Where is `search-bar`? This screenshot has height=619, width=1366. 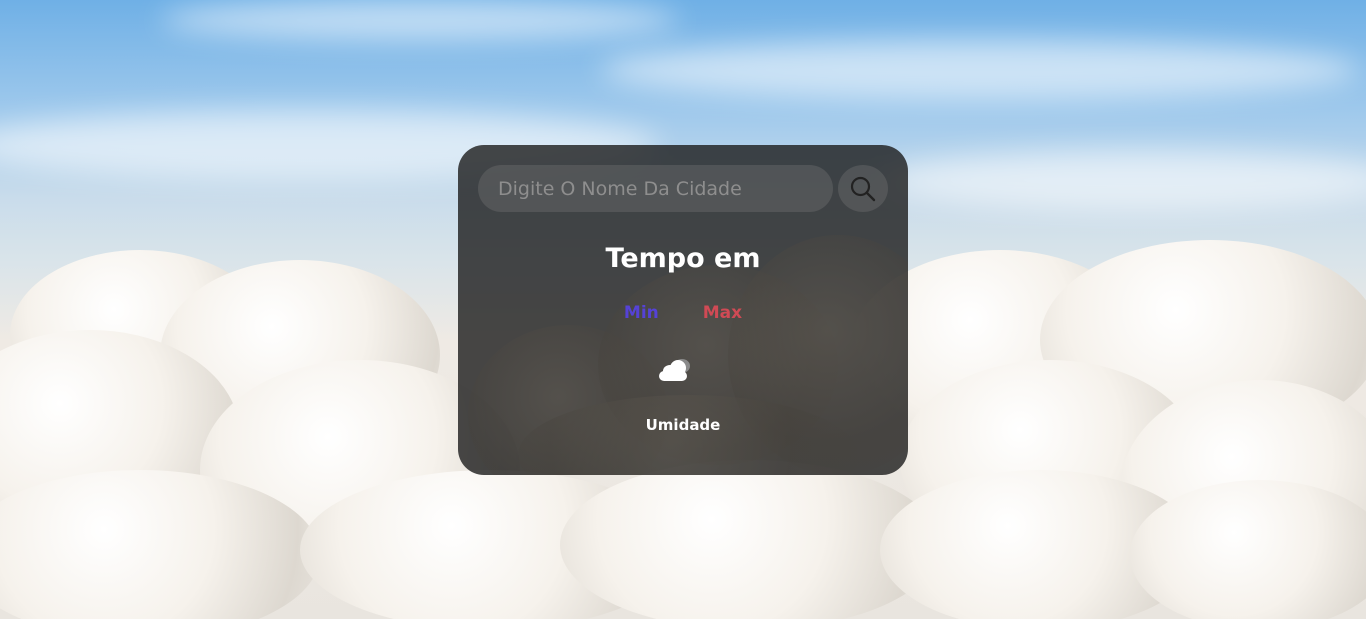 search-bar is located at coordinates (683, 188).